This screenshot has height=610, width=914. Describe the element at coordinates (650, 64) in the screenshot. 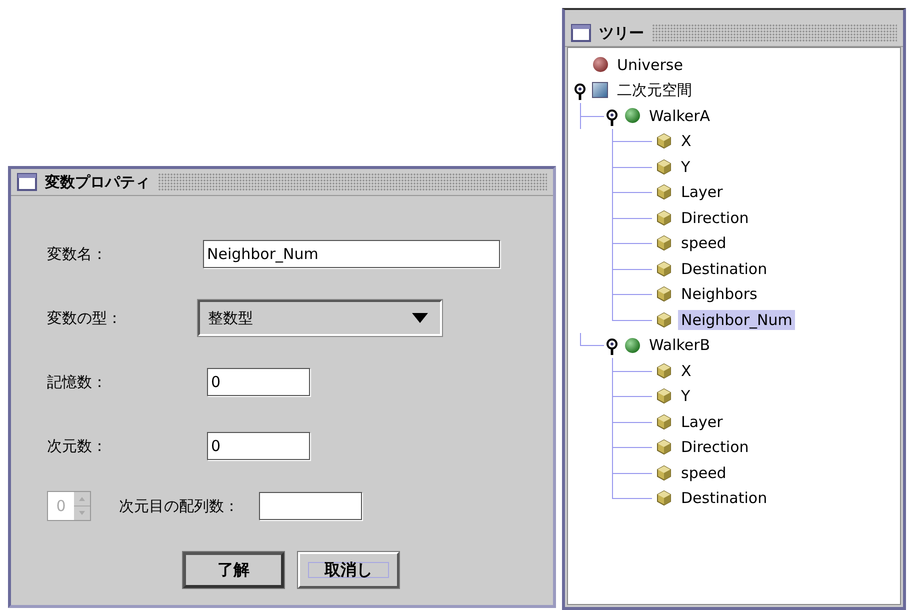

I see `tree-node-label: Universe` at that location.